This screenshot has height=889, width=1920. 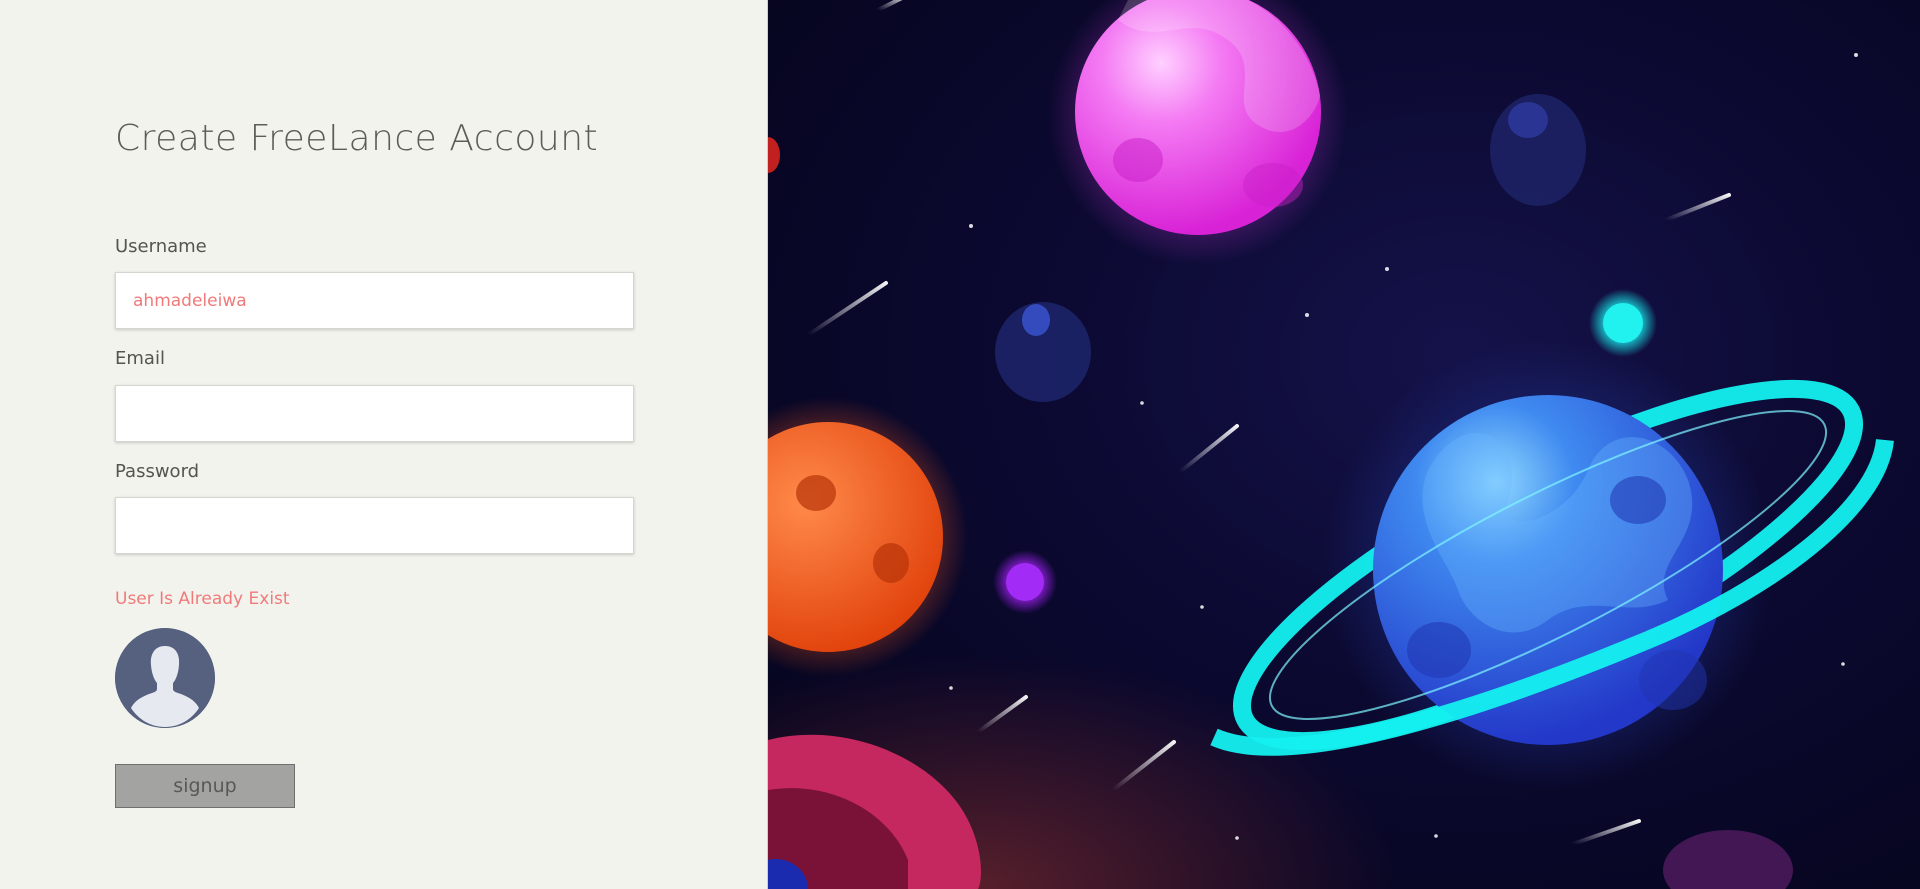 I want to click on username-label: Username, so click(x=161, y=246).